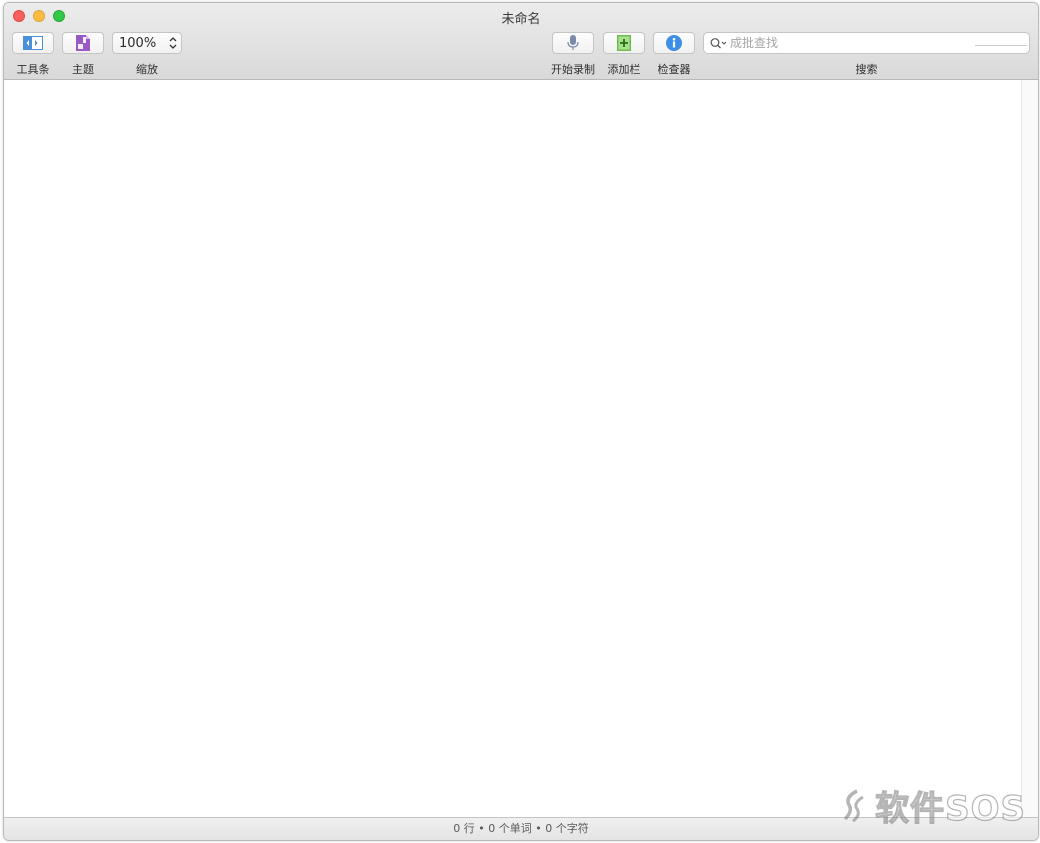 The width and height of the screenshot is (1040, 843). Describe the element at coordinates (521, 41) in the screenshot. I see `titlebar: 未命名 工具条 主题 100% 缩放 开始录制 添加栏 检查器 成批查找 搜索` at that location.